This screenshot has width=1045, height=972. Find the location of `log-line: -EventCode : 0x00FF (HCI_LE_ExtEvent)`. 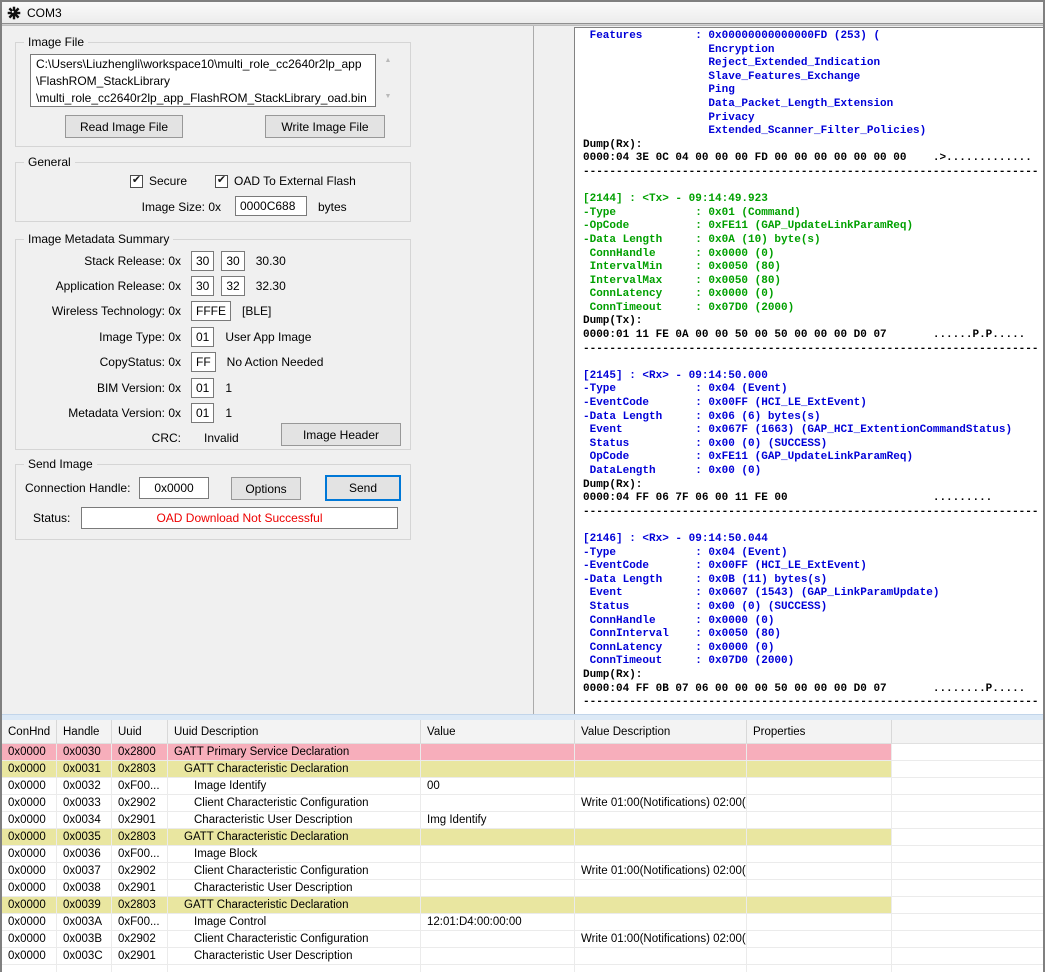

log-line: -EventCode : 0x00FF (HCI_LE_ExtEvent) is located at coordinates (725, 403).